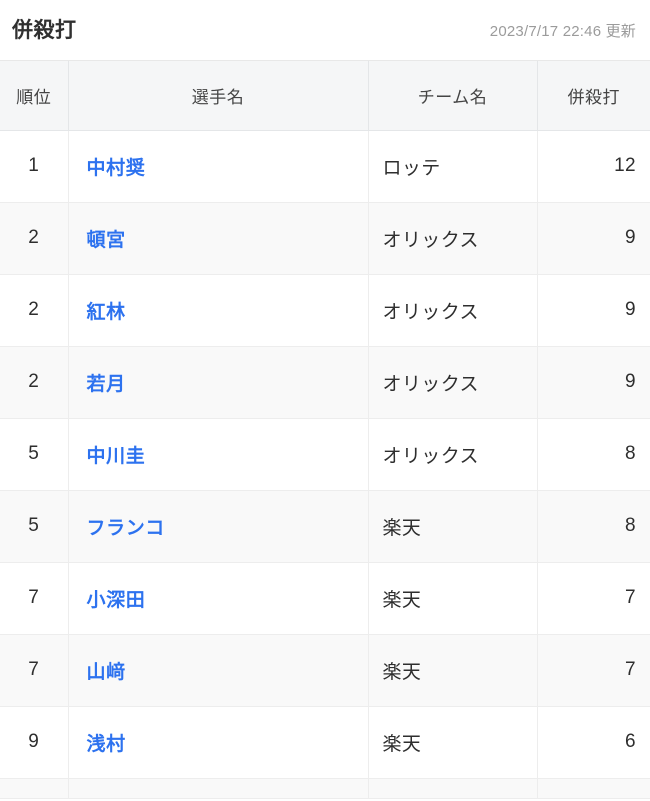 This screenshot has height=801, width=650. What do you see at coordinates (325, 30) in the screenshot?
I see `page-header: 併殺打 2023/7/17 22:46 更新` at bounding box center [325, 30].